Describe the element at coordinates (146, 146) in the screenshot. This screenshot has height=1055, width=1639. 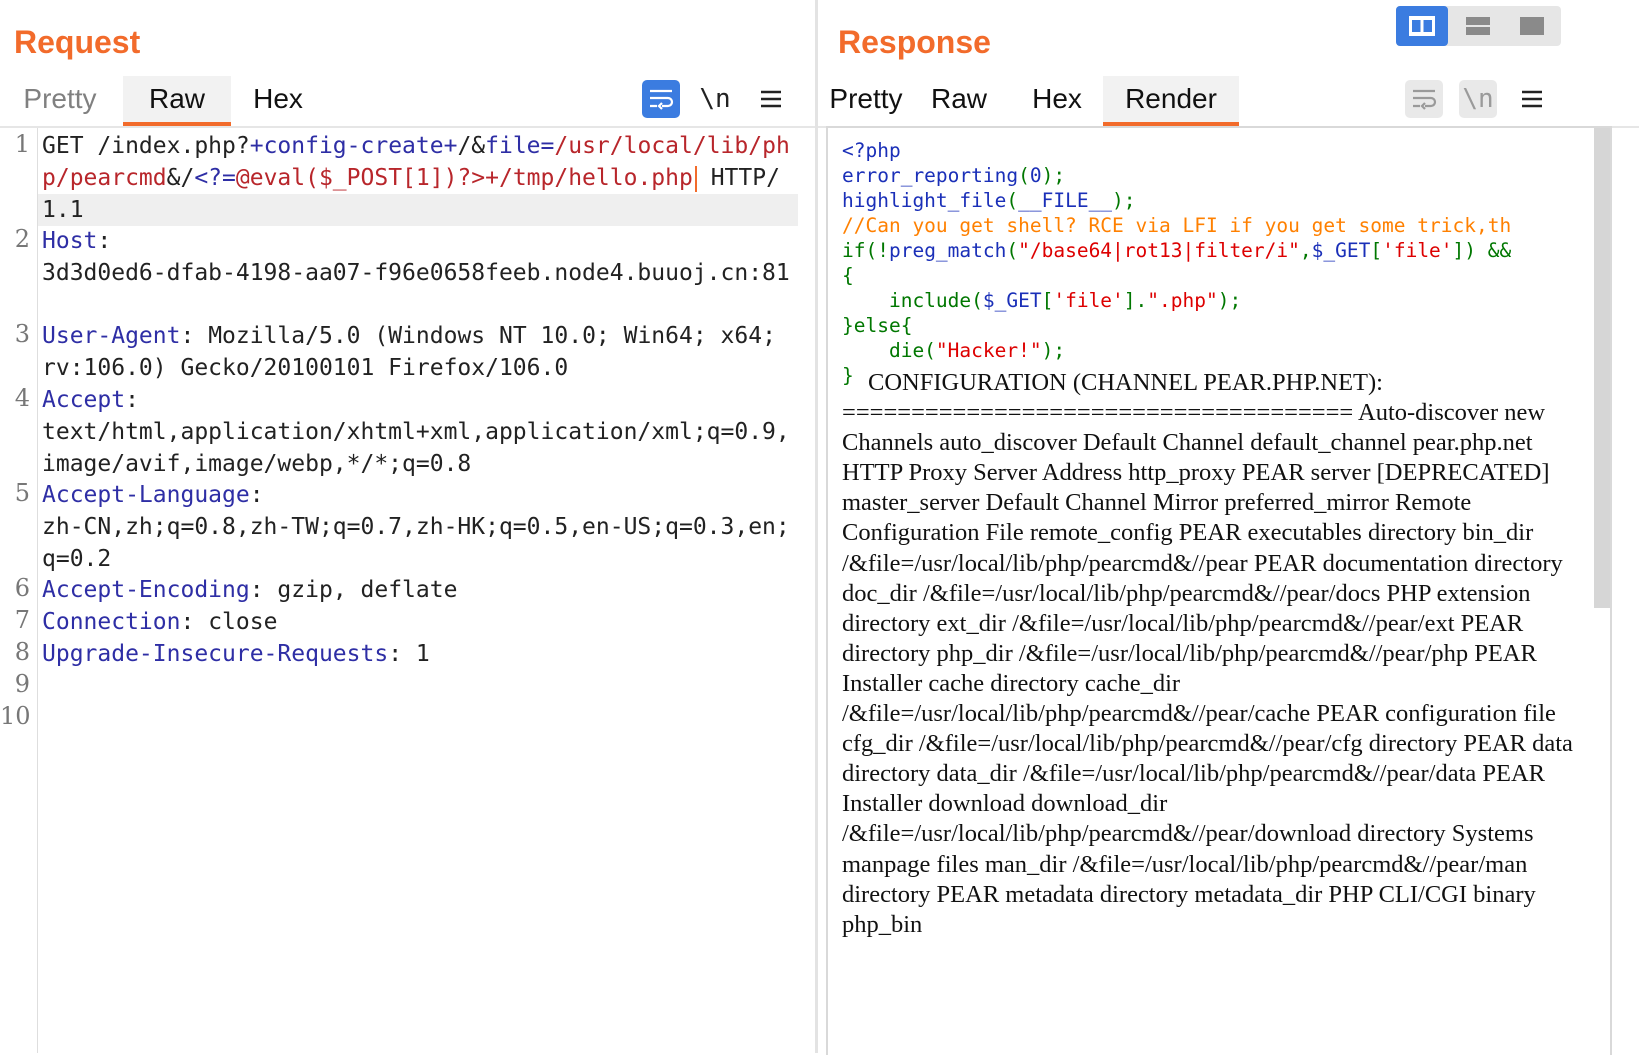
I see `request-method-path: GET /index.php?` at that location.